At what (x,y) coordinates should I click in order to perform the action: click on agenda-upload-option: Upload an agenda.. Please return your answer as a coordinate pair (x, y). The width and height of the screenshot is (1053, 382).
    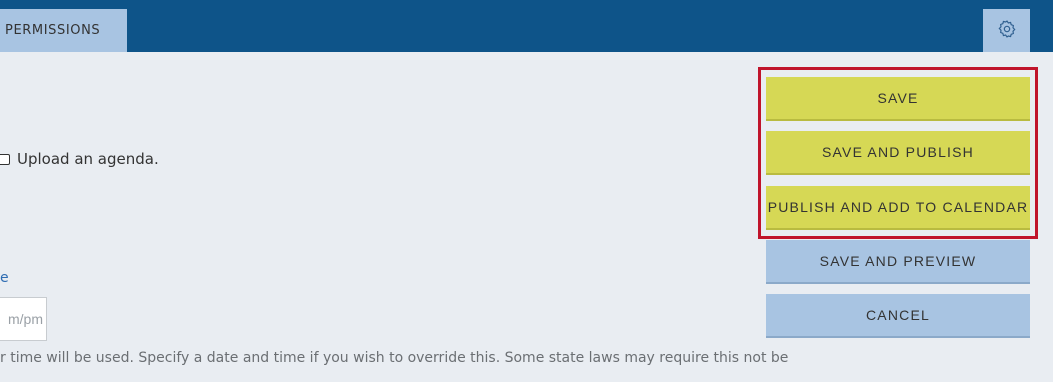
    Looking at the image, I should click on (79, 159).